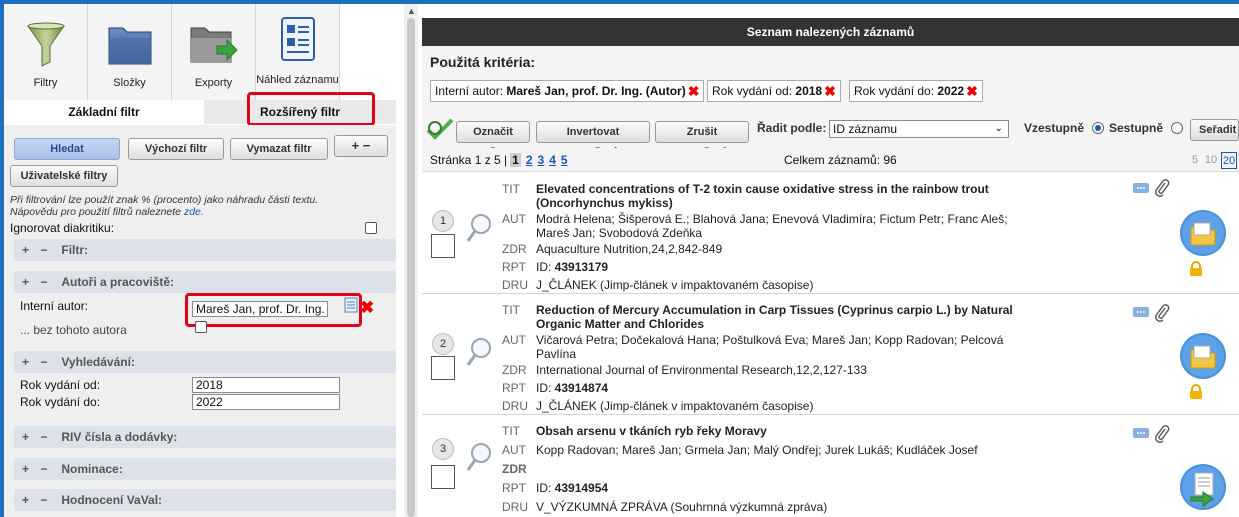 This screenshot has height=517, width=1239. What do you see at coordinates (1195, 160) in the screenshot?
I see `page-size-5: 5` at bounding box center [1195, 160].